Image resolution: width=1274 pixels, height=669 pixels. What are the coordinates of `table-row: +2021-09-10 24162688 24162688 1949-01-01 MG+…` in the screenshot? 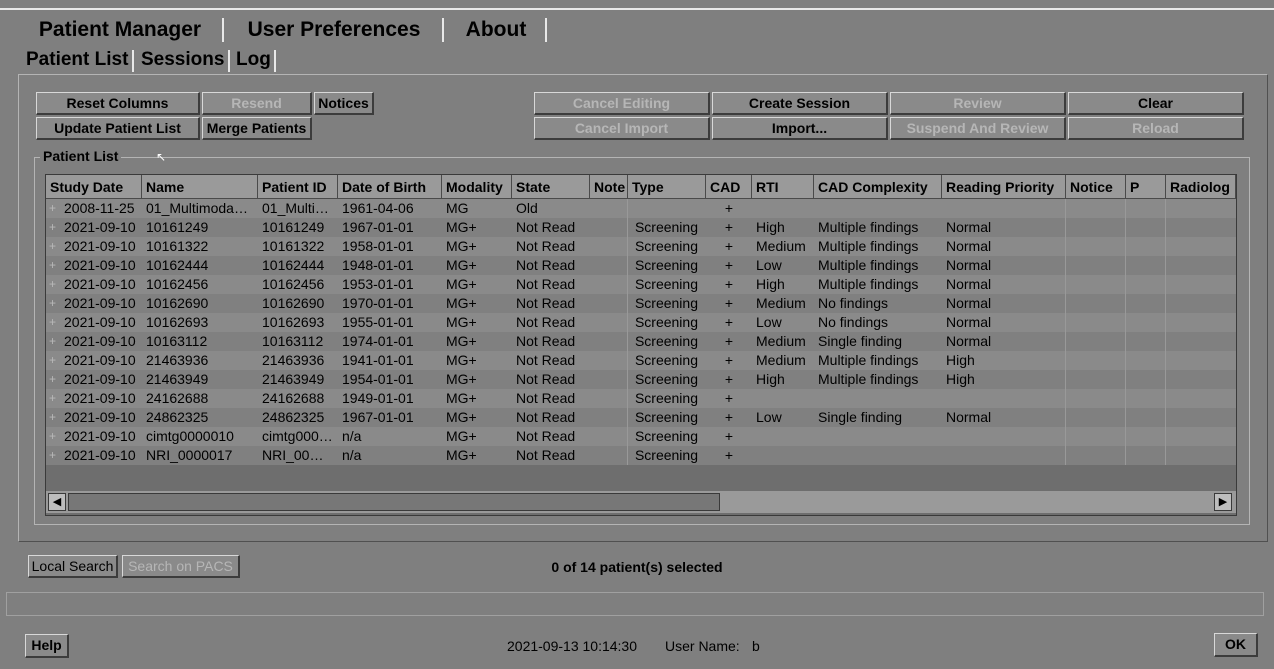 It's located at (641, 398).